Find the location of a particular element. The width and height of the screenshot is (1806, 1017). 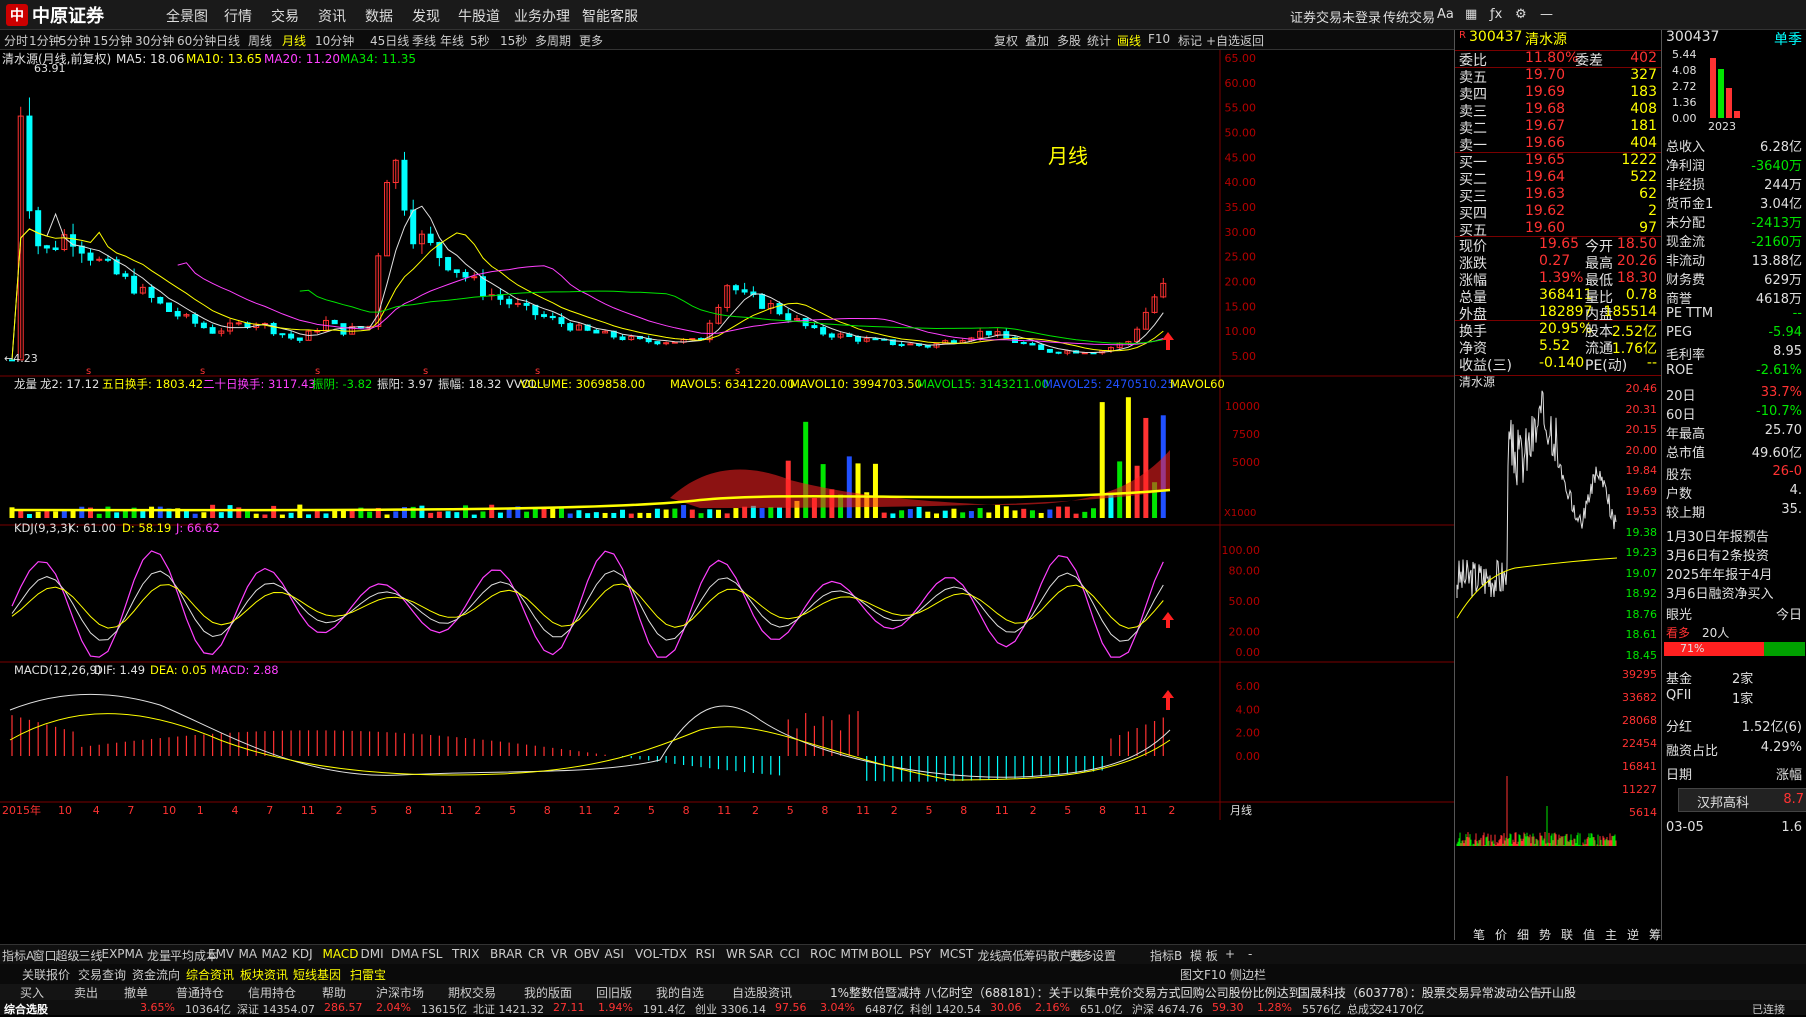

rp-tab-6: 主 is located at coordinates (1611, 934).